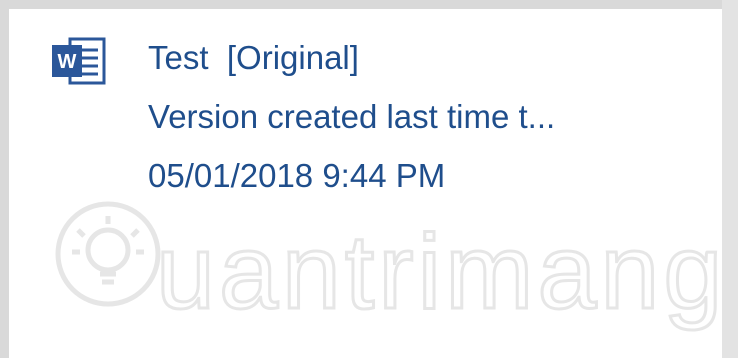 This screenshot has width=738, height=358. Describe the element at coordinates (108, 254) in the screenshot. I see `lightbulb-logo-icon` at that location.